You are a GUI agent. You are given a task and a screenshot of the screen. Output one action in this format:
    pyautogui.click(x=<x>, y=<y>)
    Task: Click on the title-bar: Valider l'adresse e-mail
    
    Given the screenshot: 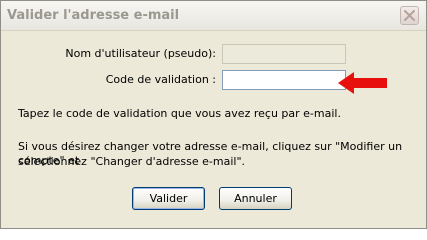 What is the action you would take?
    pyautogui.click(x=213, y=16)
    